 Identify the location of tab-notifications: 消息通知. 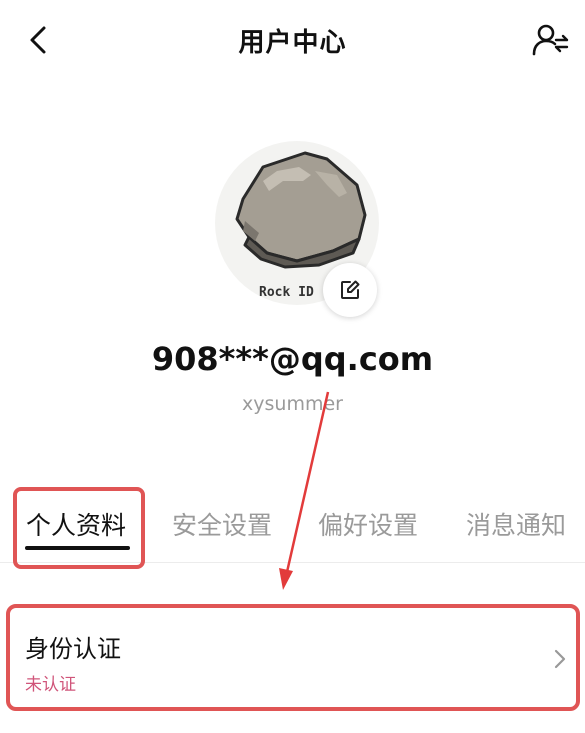
(516, 524).